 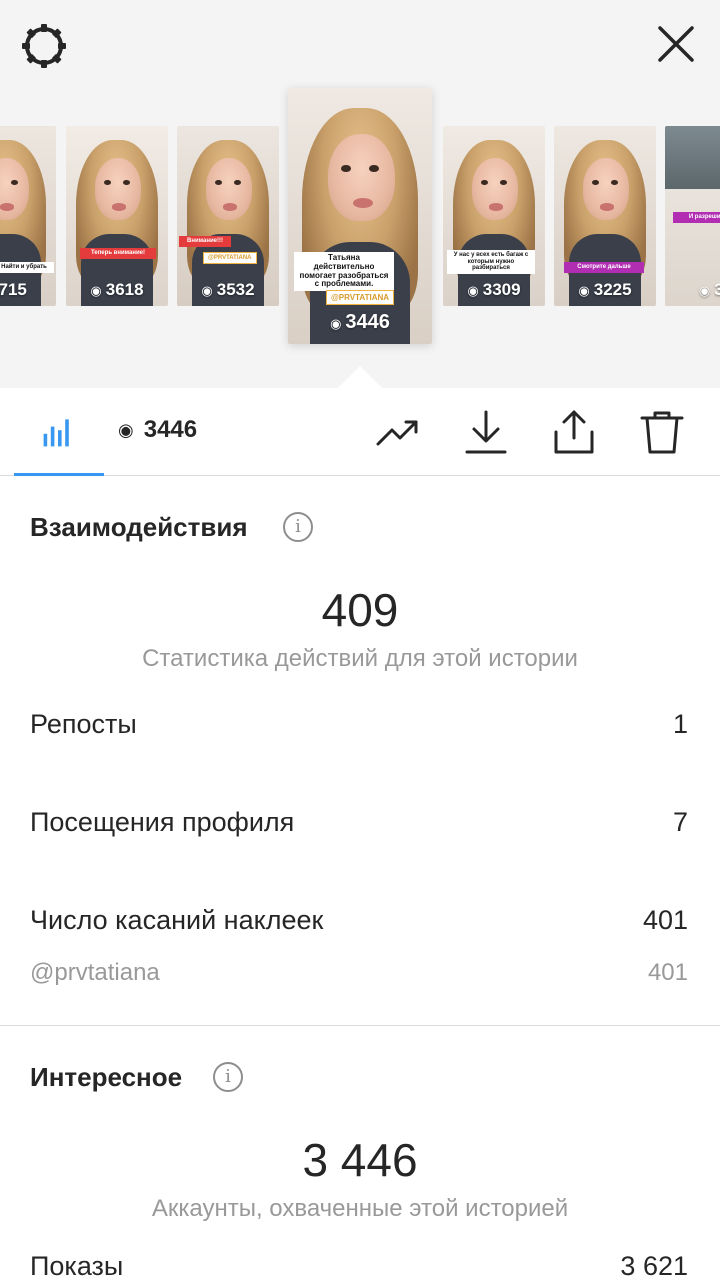 What do you see at coordinates (680, 822) in the screenshot?
I see `stat-value-profile-visits: 7` at bounding box center [680, 822].